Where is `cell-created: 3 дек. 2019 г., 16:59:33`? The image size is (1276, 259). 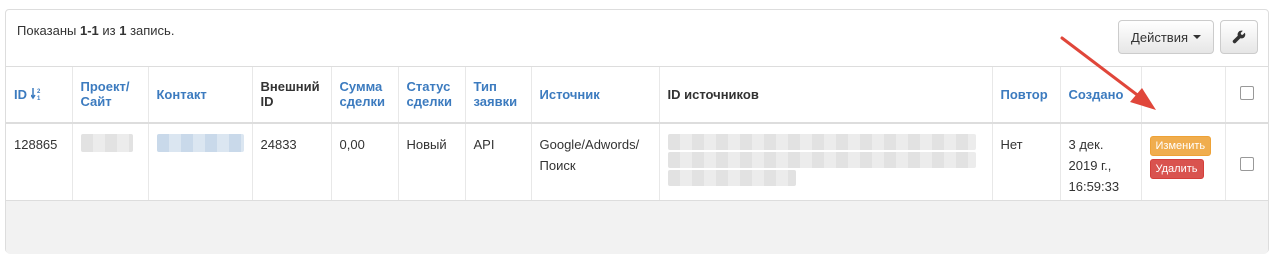 cell-created: 3 дек. 2019 г., 16:59:33 is located at coordinates (1100, 165).